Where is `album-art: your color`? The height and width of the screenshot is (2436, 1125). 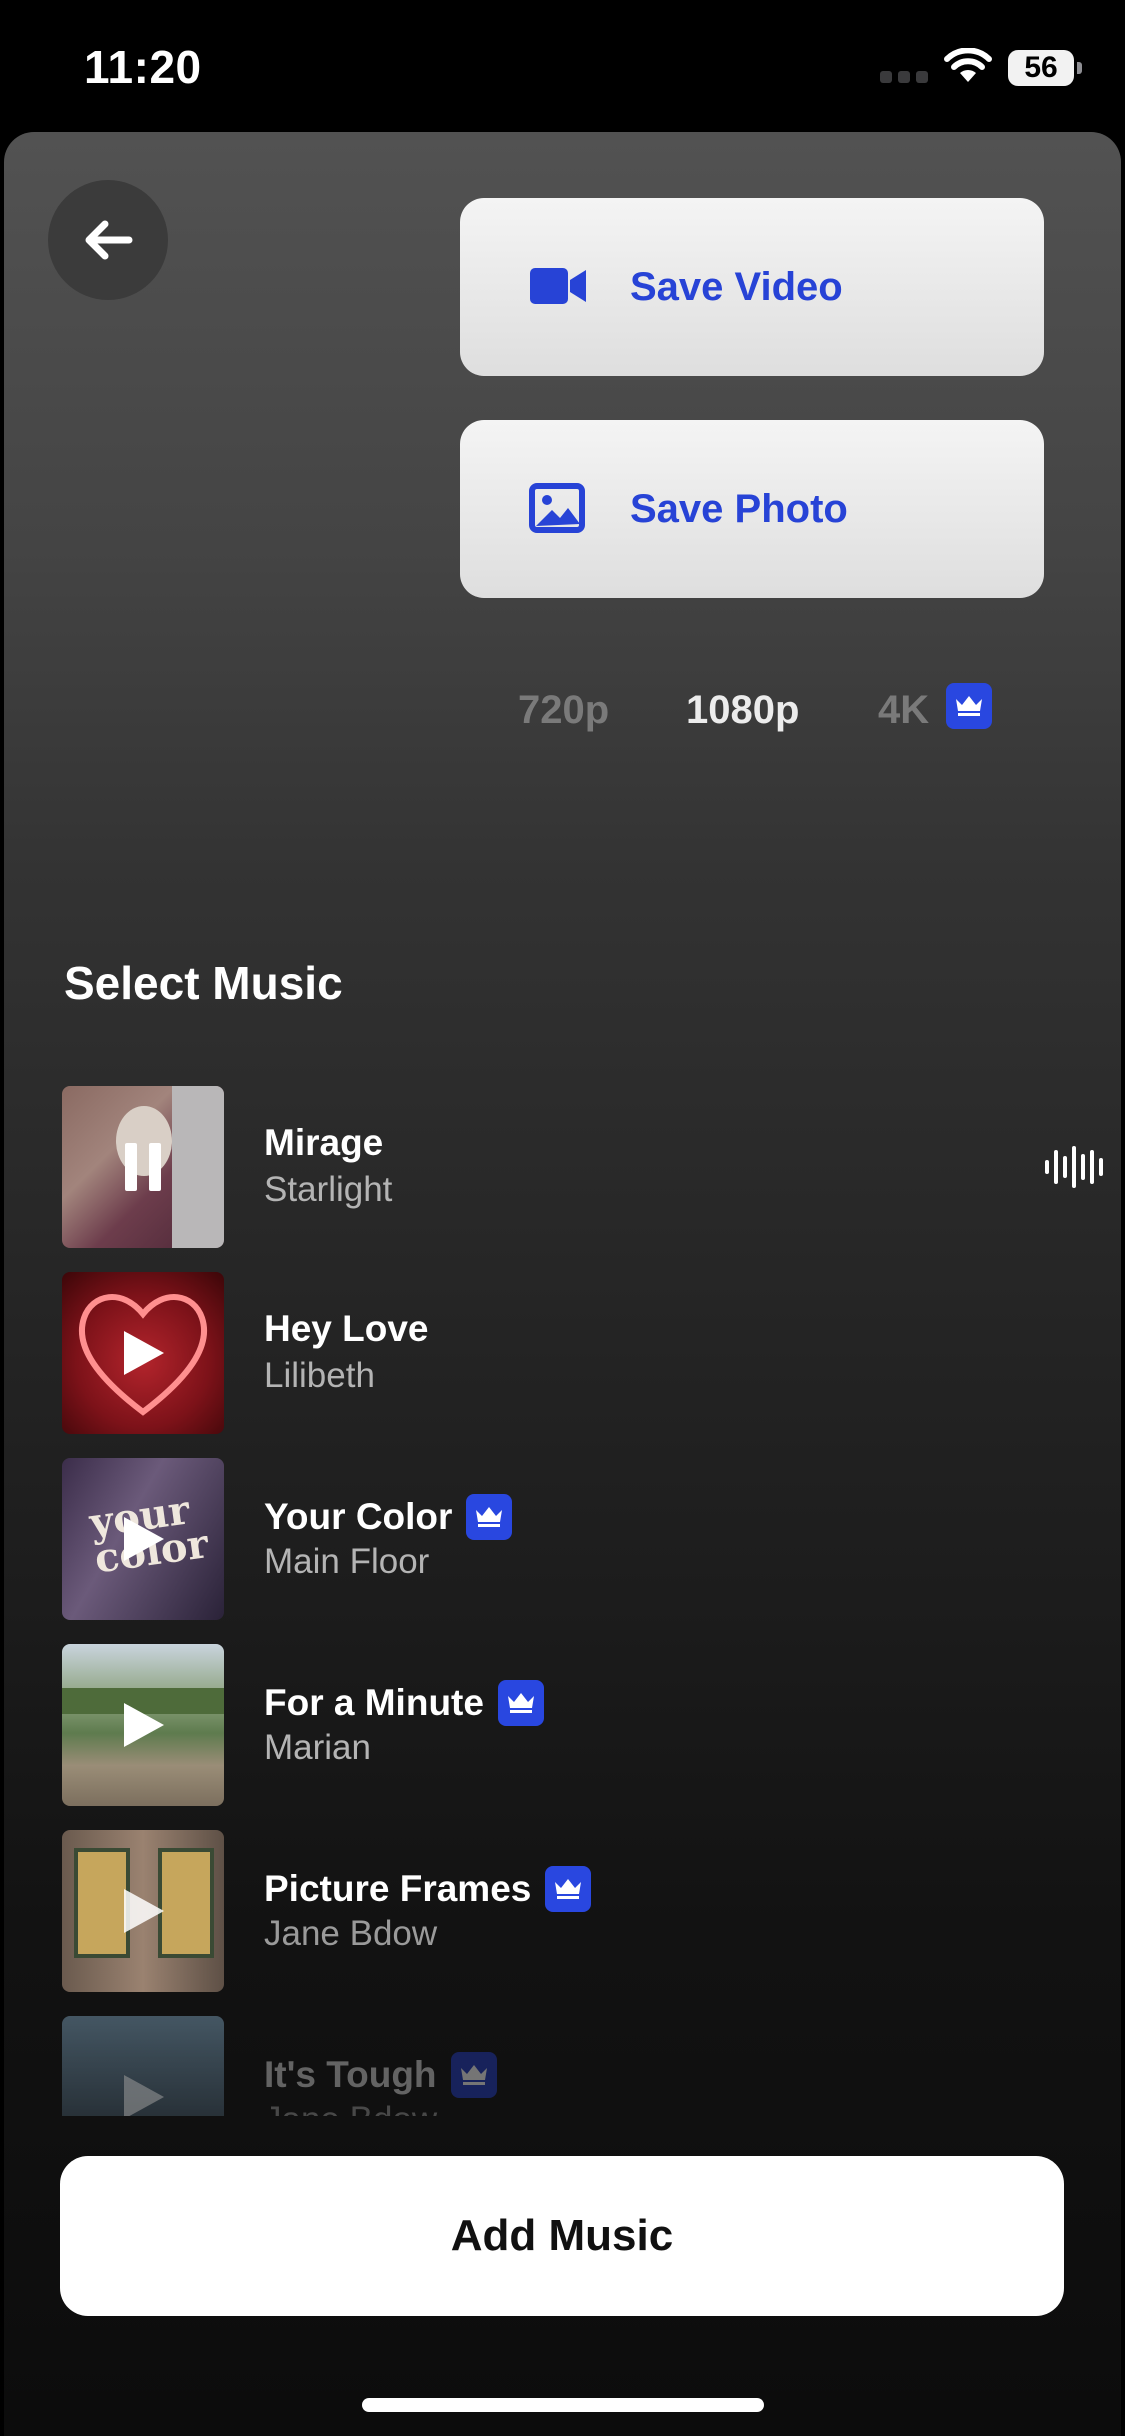 album-art: your color is located at coordinates (143, 1539).